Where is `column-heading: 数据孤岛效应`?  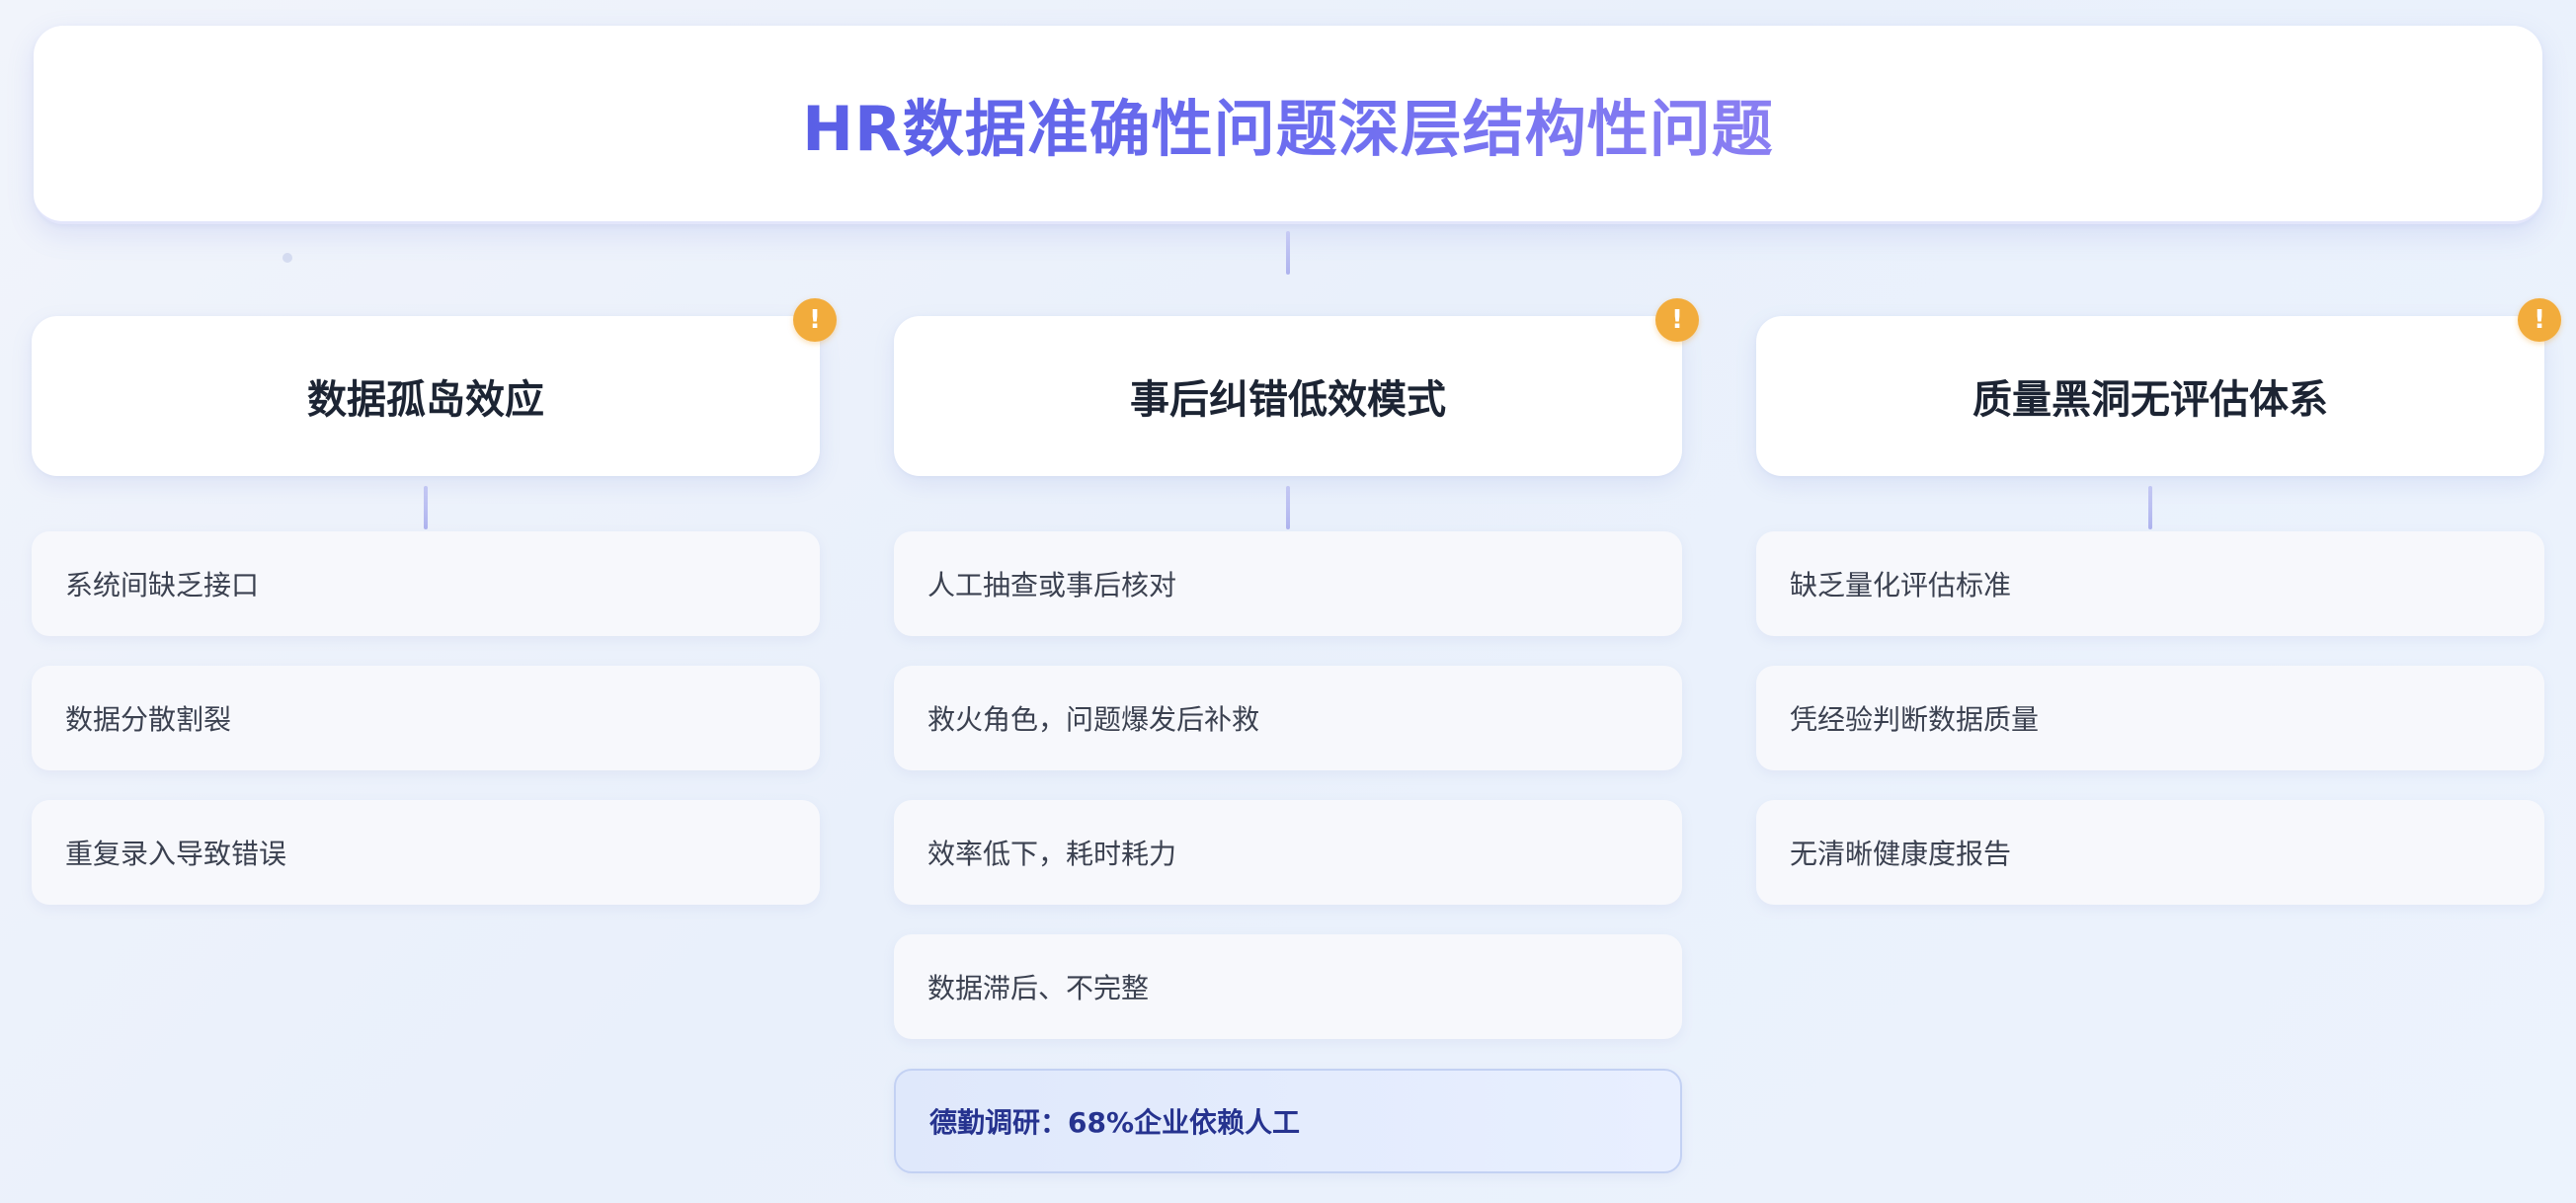
column-heading: 数据孤岛效应 is located at coordinates (425, 400).